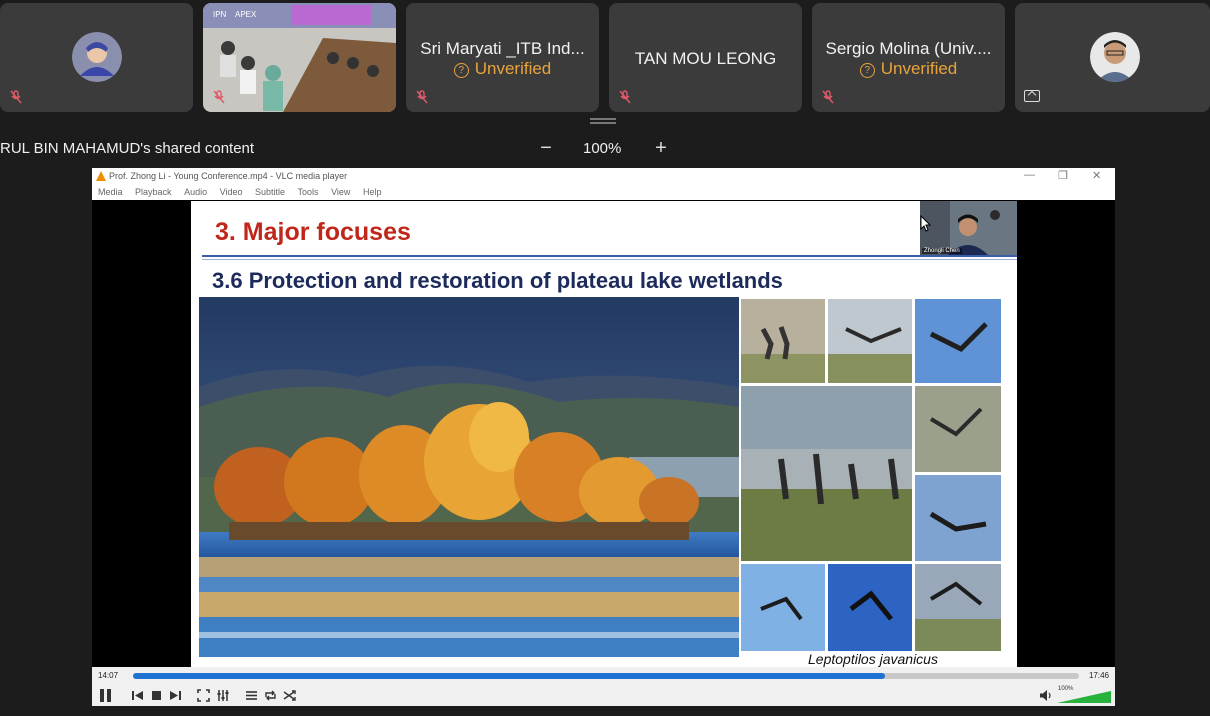 The image size is (1210, 716). I want to click on presenter-webcam: Zhongli Chen, so click(968, 228).